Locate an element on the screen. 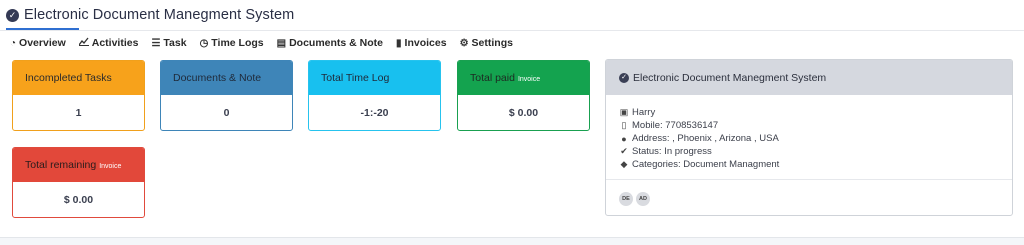 This screenshot has width=1024, height=245. mobile-text: Mobile: 7708536147 is located at coordinates (675, 125).